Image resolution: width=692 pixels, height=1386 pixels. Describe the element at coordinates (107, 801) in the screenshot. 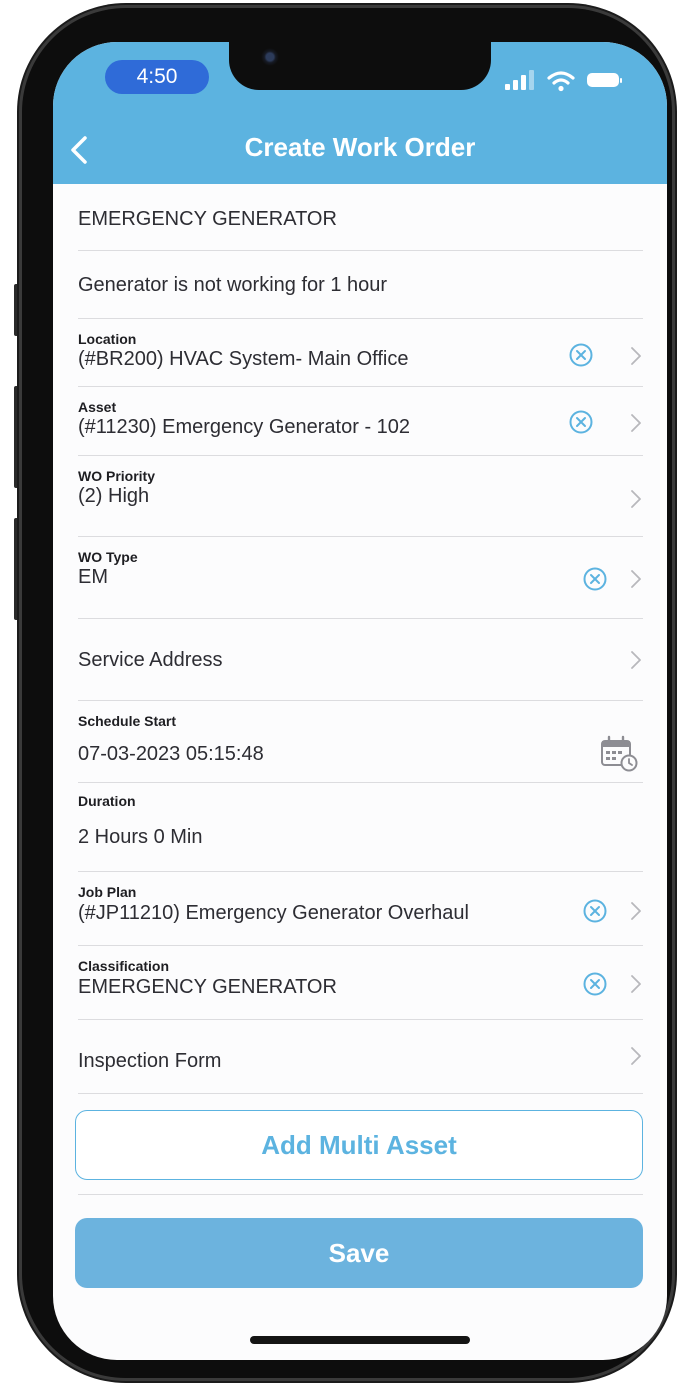

I see `duration-label: Duration` at that location.